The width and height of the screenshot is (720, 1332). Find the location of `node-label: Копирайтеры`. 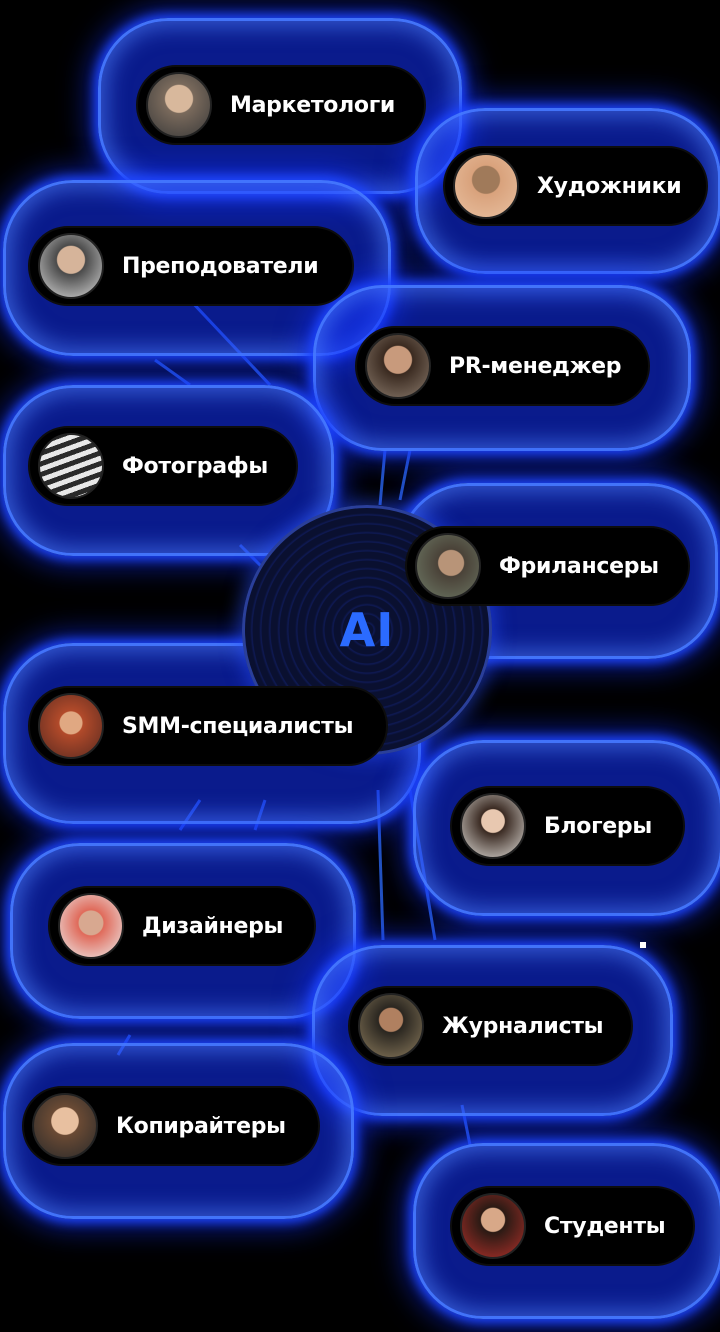

node-label: Копирайтеры is located at coordinates (201, 1126).